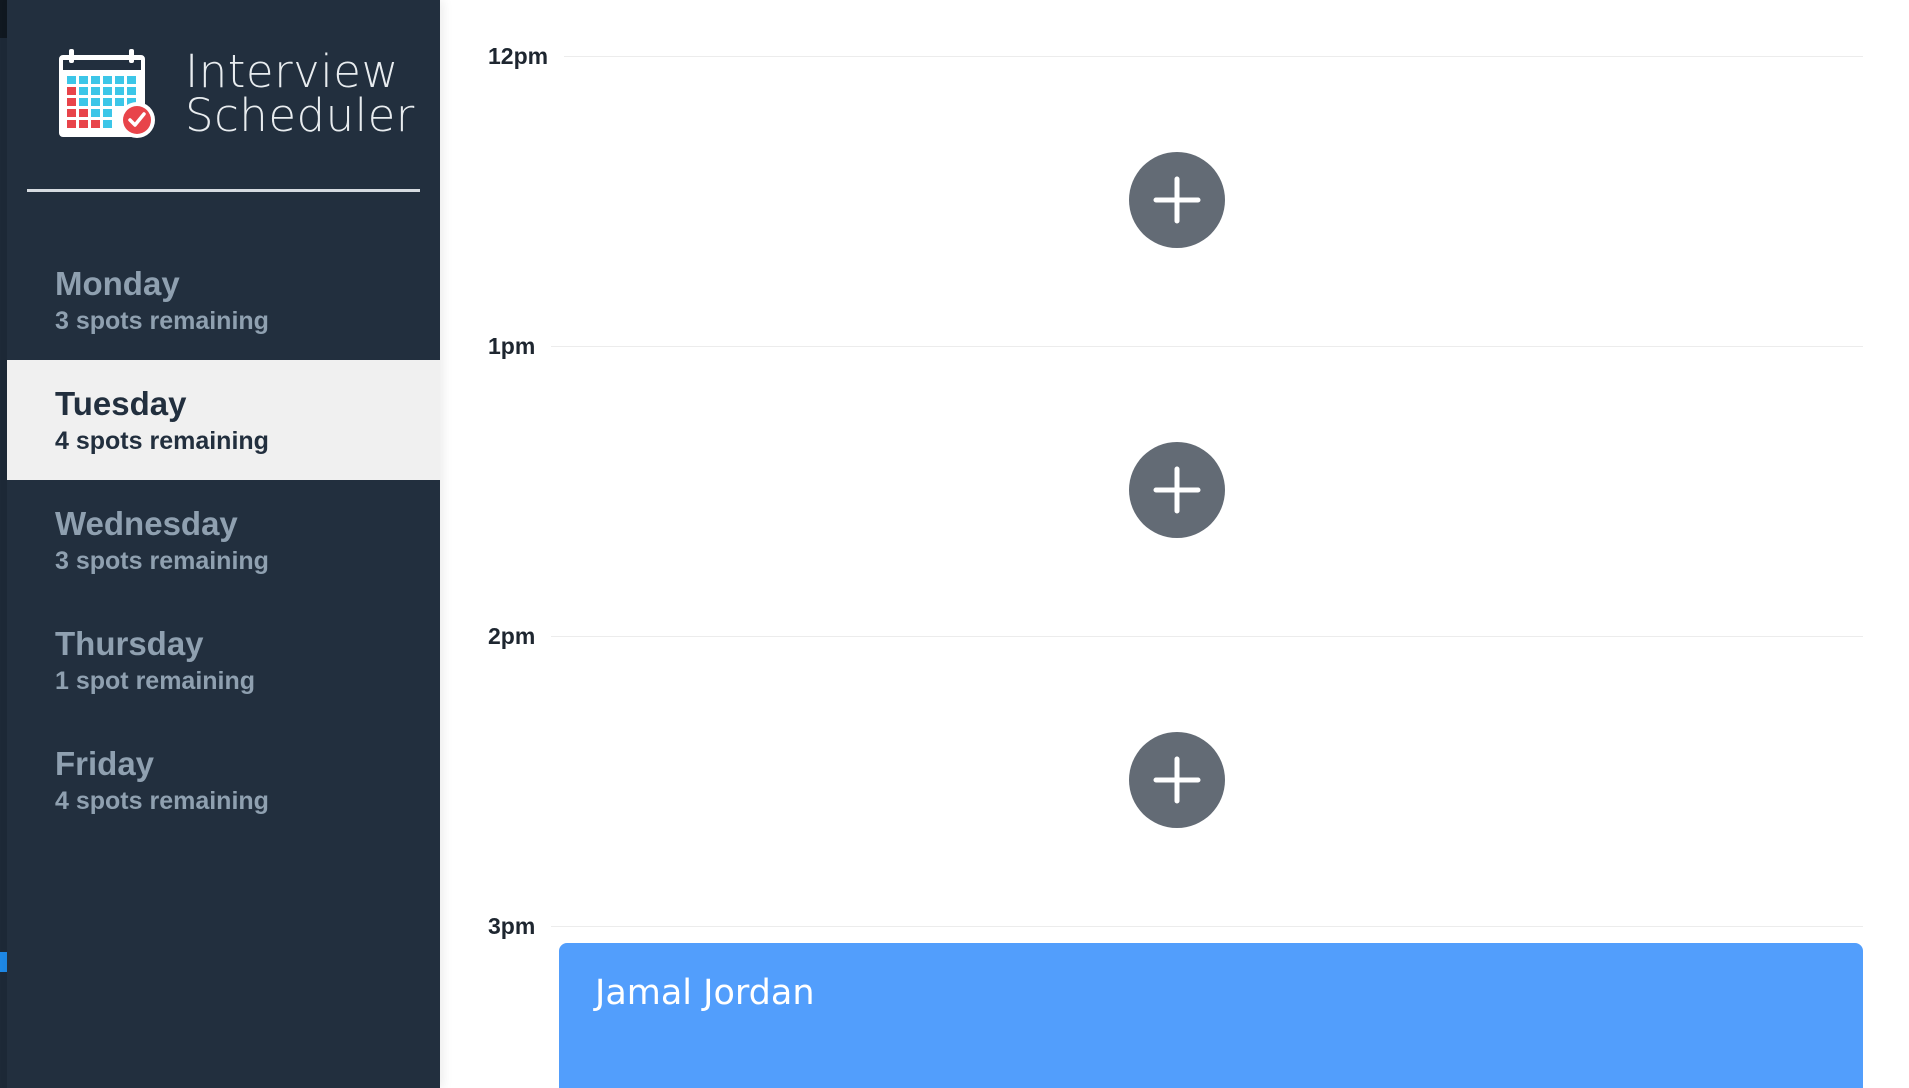 The width and height of the screenshot is (1909, 1088). I want to click on day-item-tuesday: Tuesday 4 spots remaining, so click(223, 420).